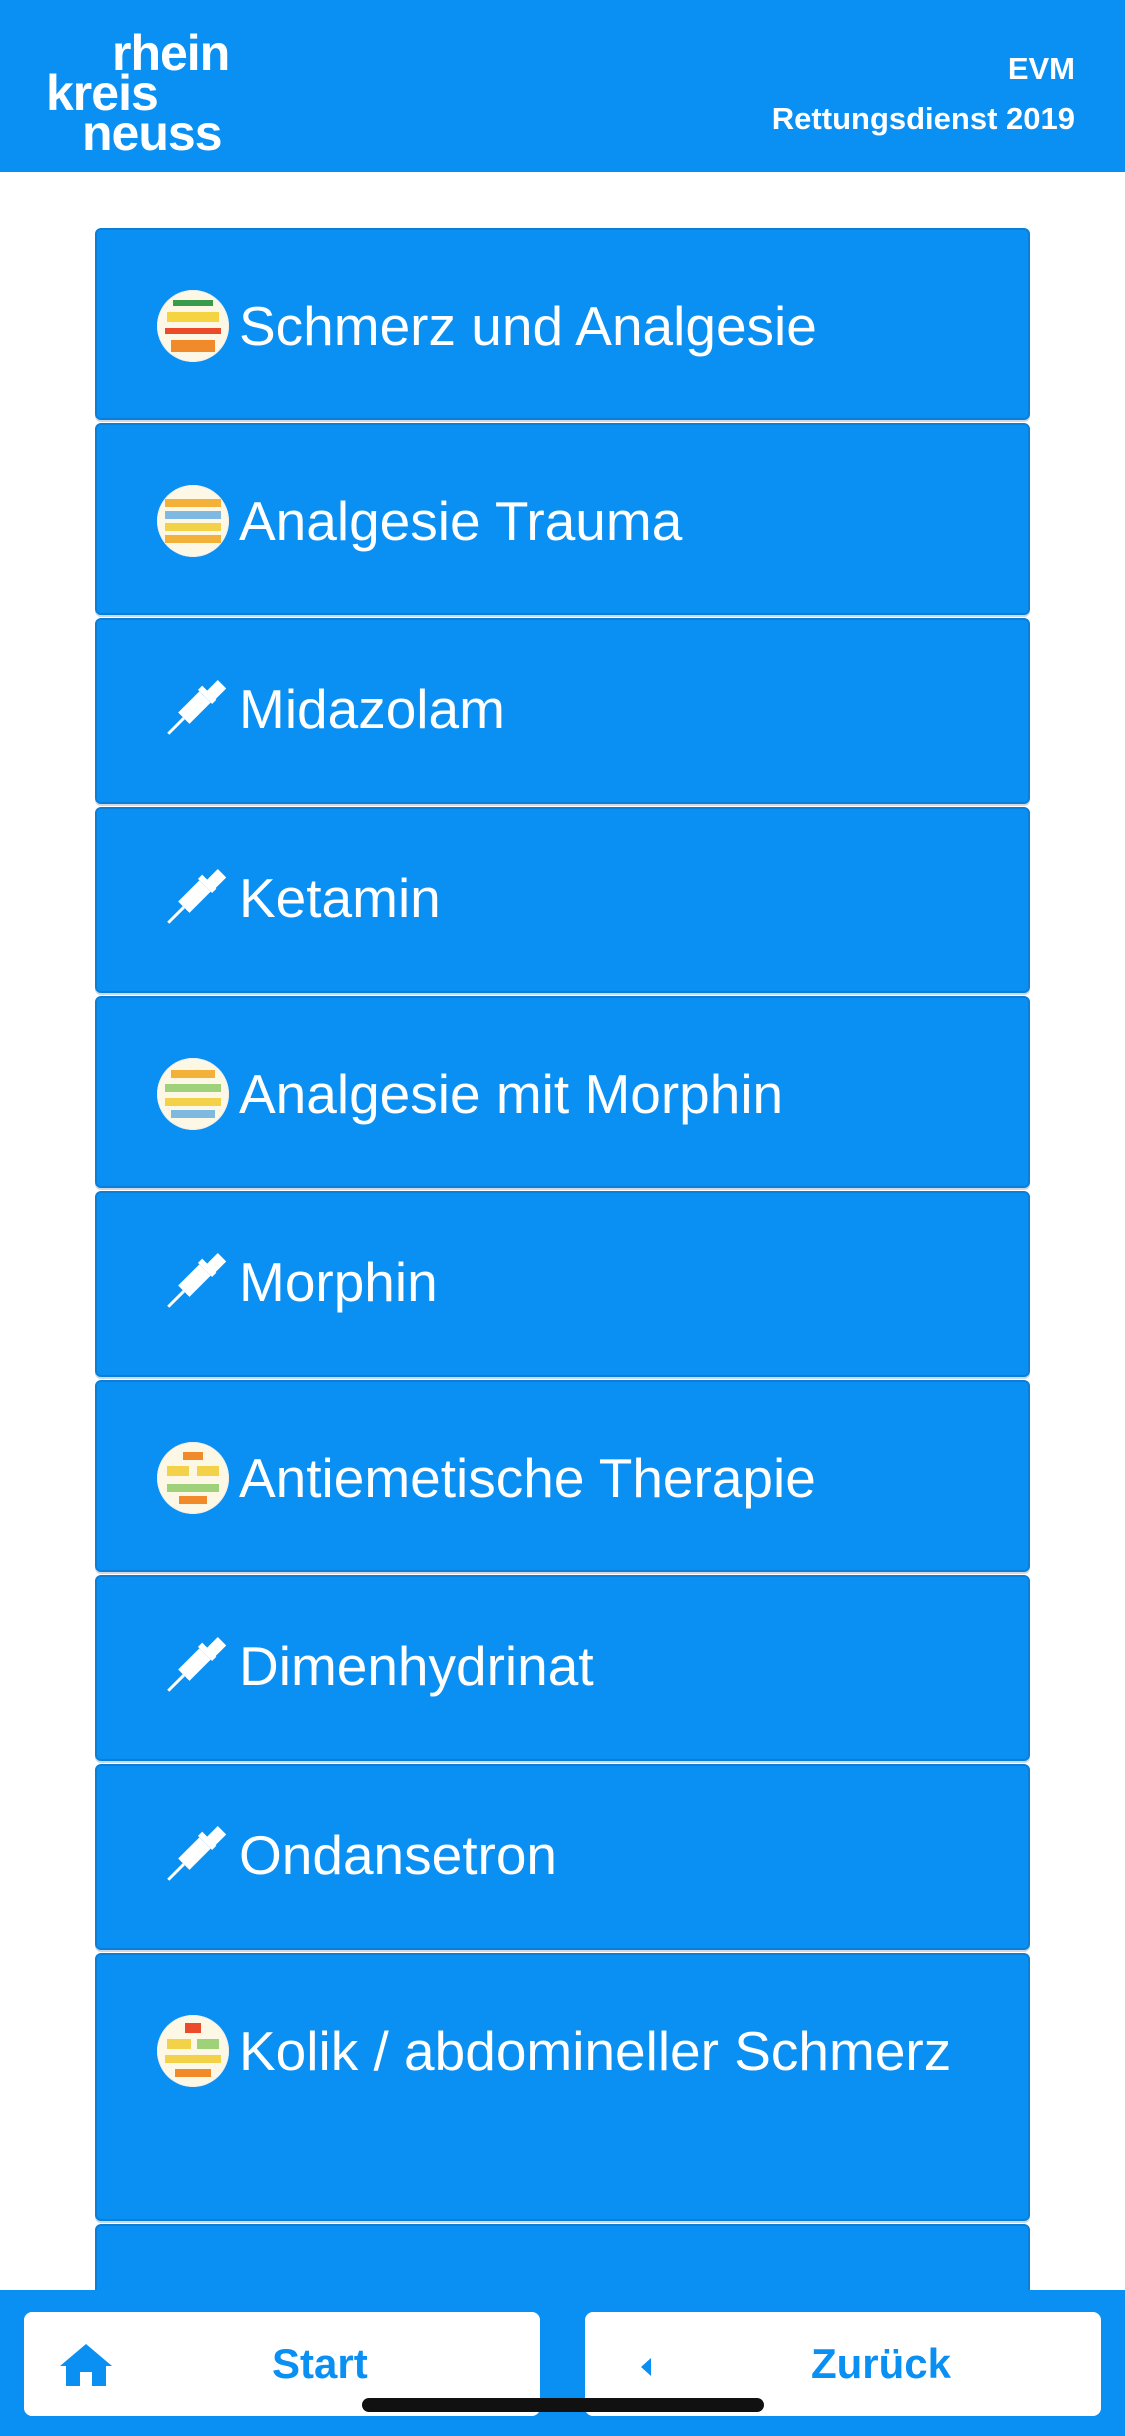  I want to click on list-item-label: Analgesie mit Morphin, so click(511, 1094).